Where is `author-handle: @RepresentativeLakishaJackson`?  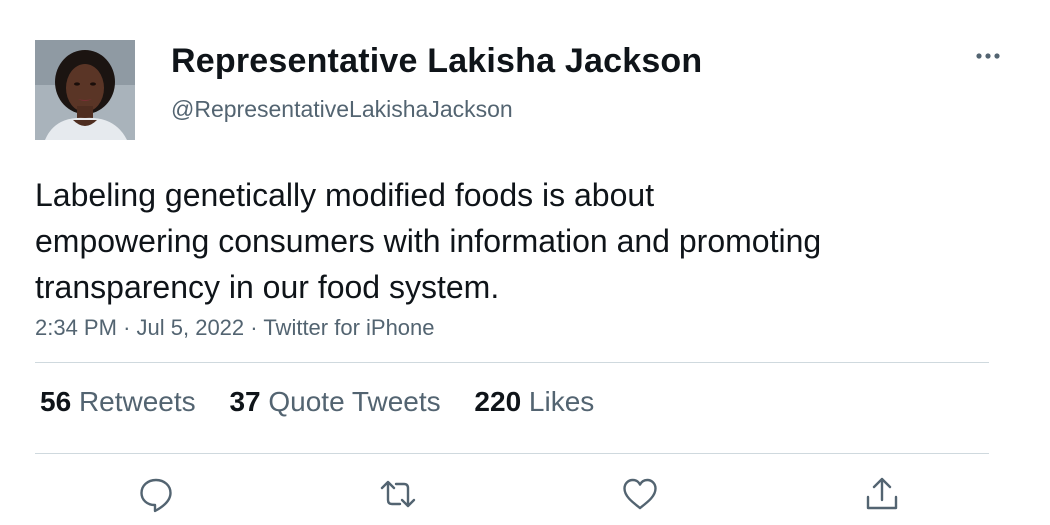
author-handle: @RepresentativeLakishaJackson is located at coordinates (342, 109).